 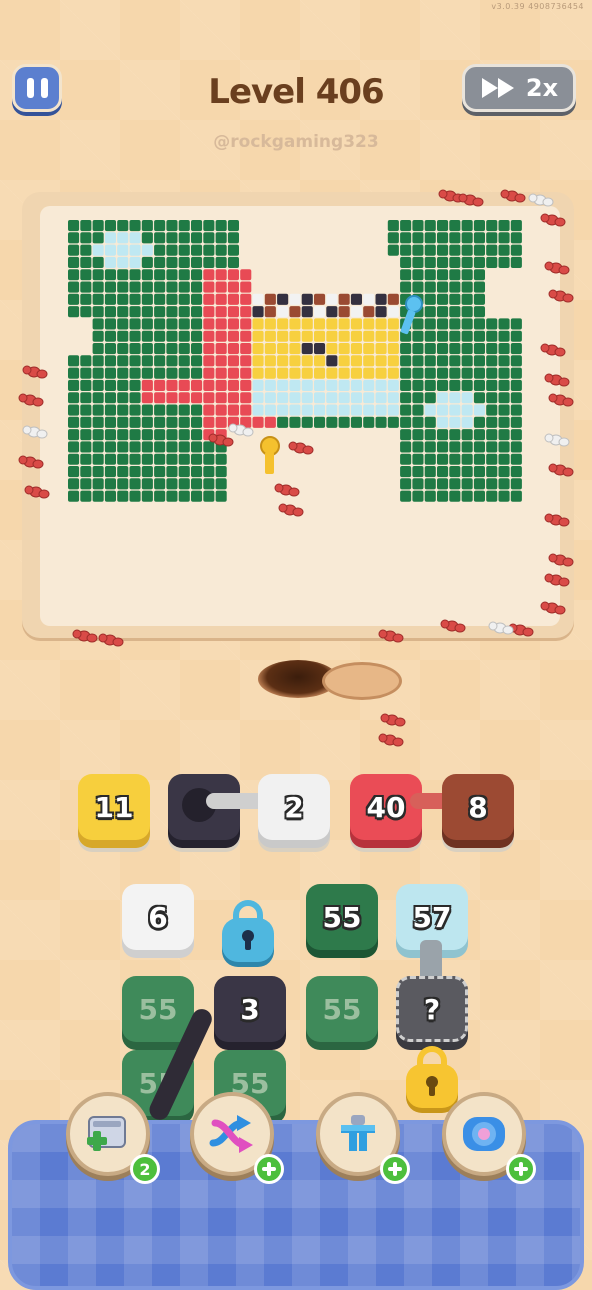 I want to click on grid-block-green: 55, so click(x=342, y=917).